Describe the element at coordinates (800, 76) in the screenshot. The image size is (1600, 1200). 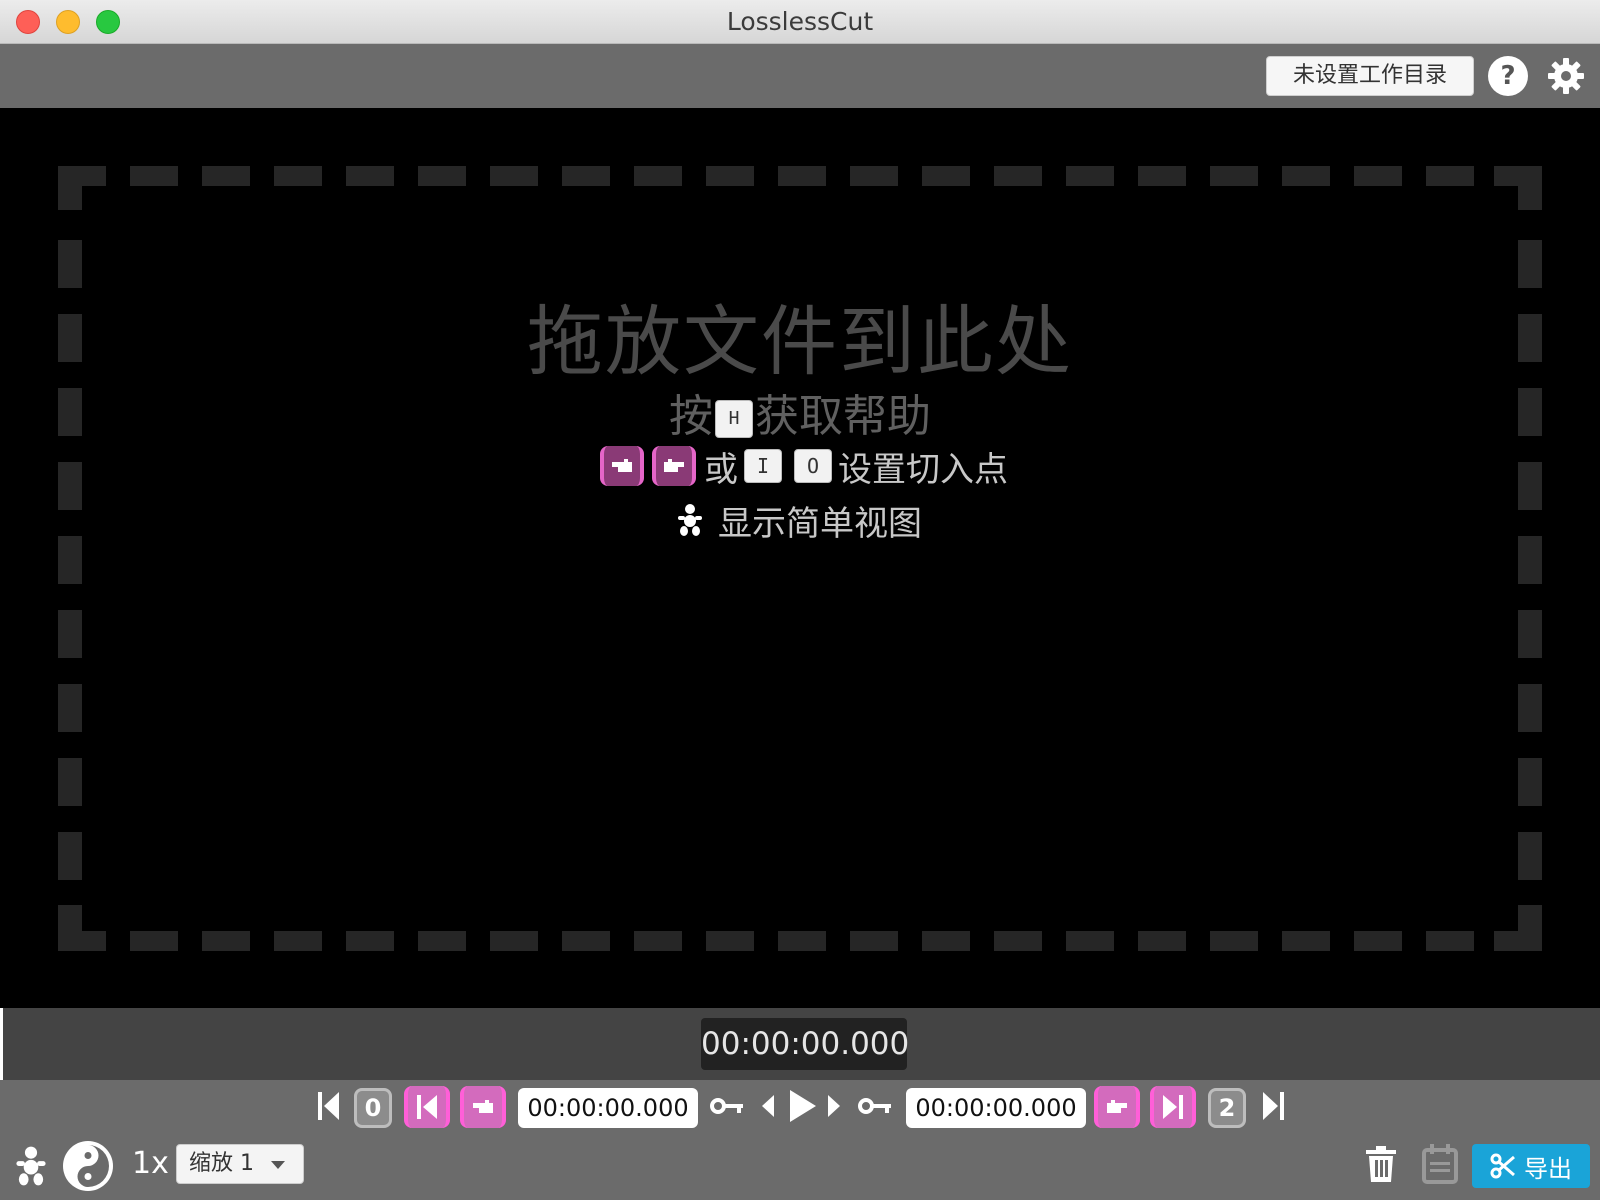
I see `top-toolbar: 未设置工作目录 ?` at that location.